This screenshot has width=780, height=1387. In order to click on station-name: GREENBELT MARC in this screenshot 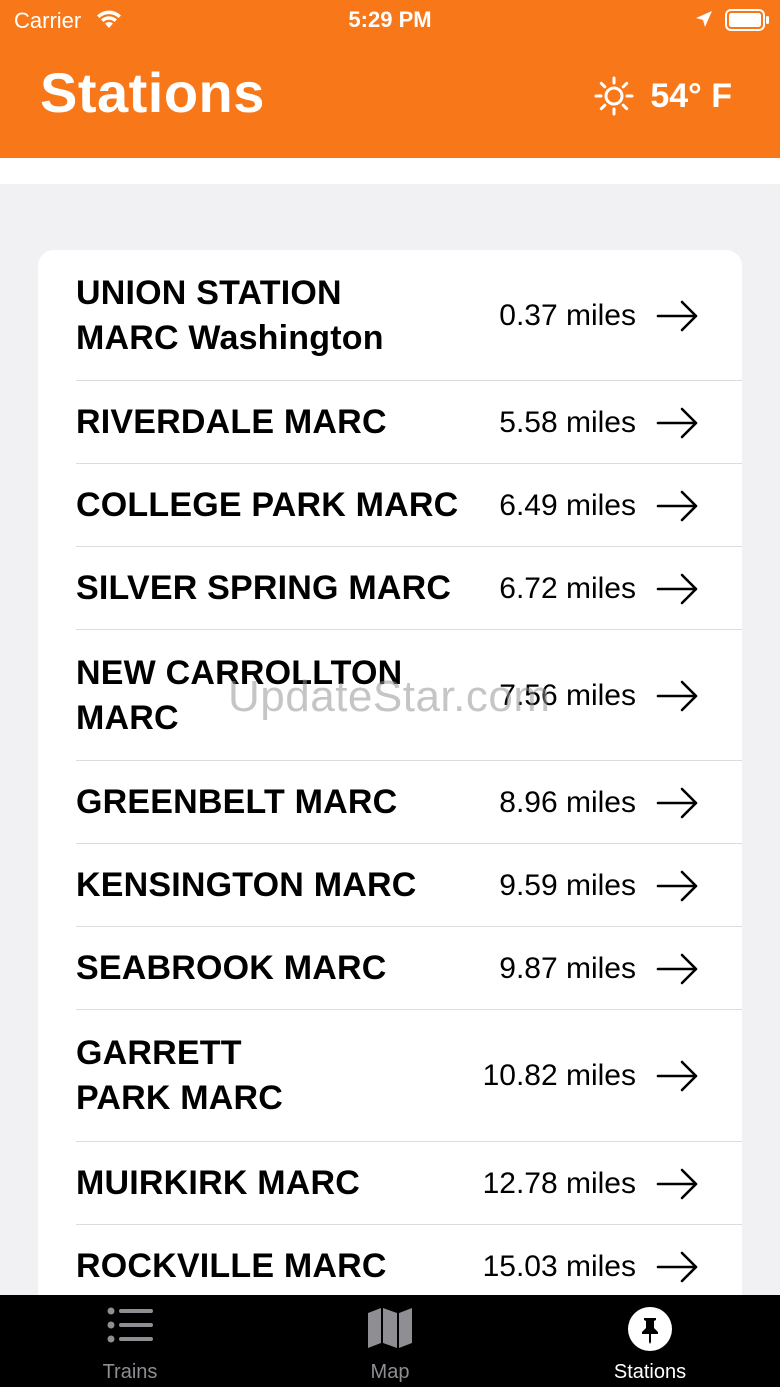, I will do `click(237, 802)`.